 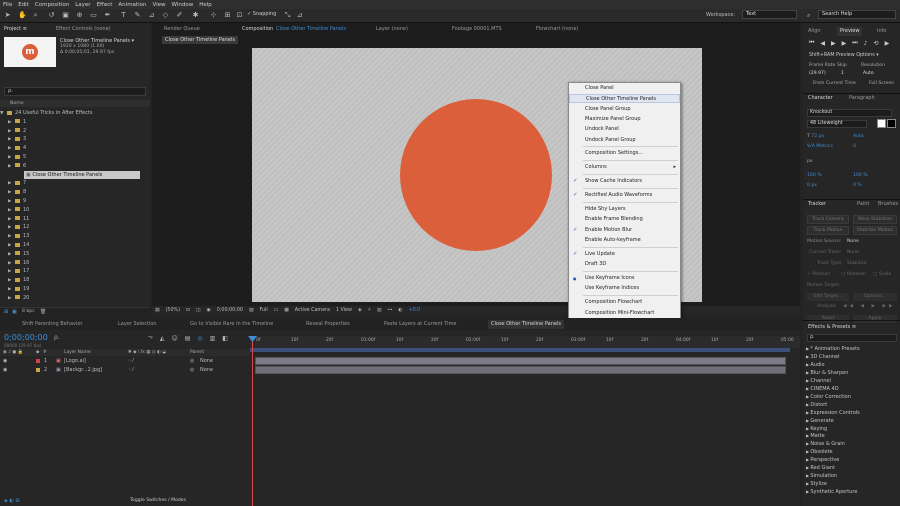 What do you see at coordinates (881, 123) in the screenshot?
I see `fill-color-swatch` at bounding box center [881, 123].